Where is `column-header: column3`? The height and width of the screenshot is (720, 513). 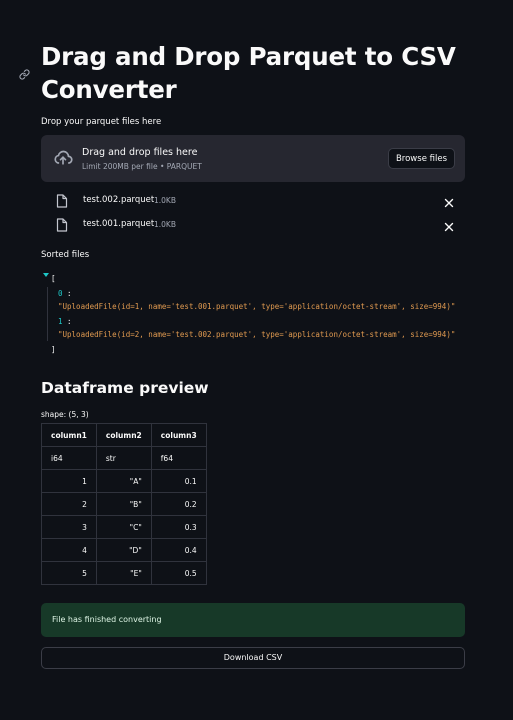
column-header: column3 is located at coordinates (178, 435).